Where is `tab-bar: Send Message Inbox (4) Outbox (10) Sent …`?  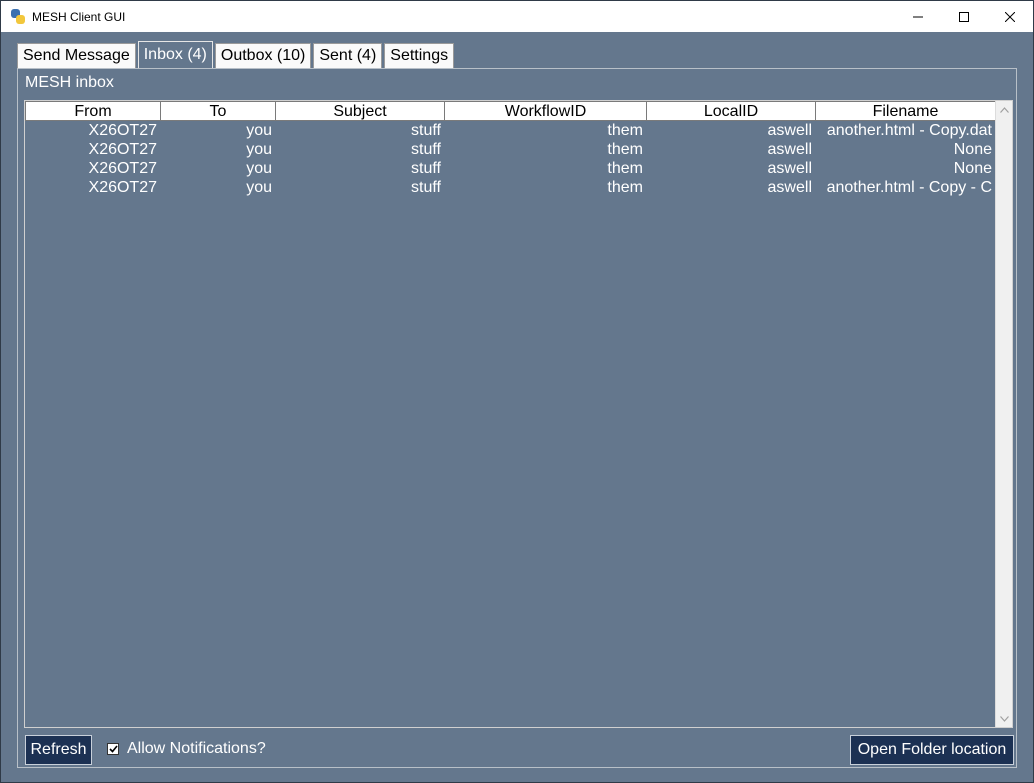
tab-bar: Send Message Inbox (4) Outbox (10) Sent … is located at coordinates (236, 54).